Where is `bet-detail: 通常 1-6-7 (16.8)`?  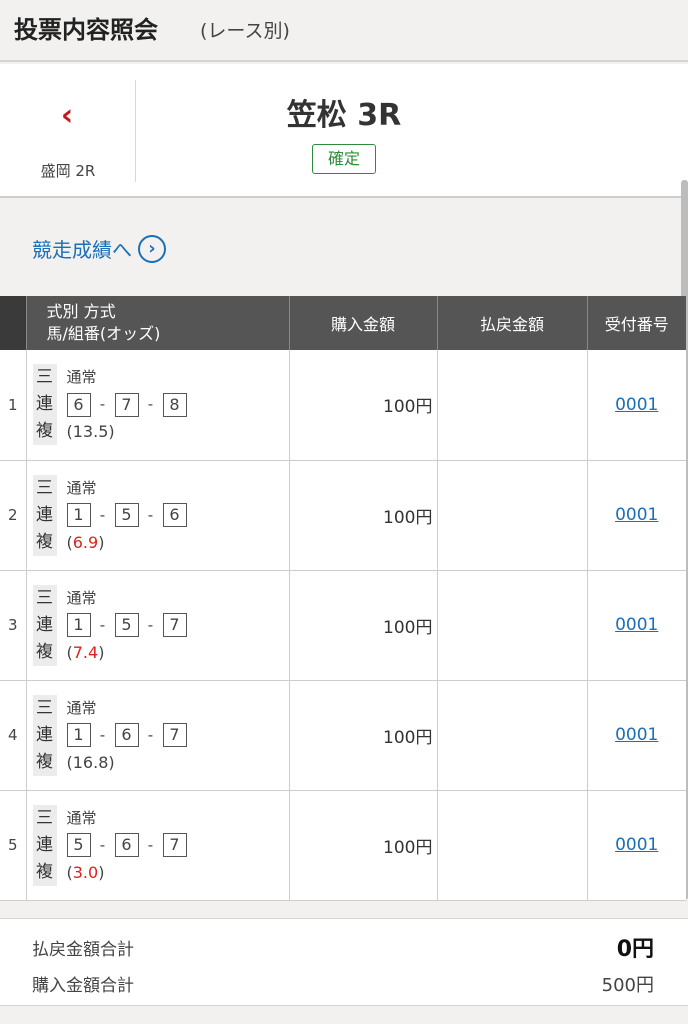
bet-detail: 通常 1-6-7 (16.8) is located at coordinates (126, 735).